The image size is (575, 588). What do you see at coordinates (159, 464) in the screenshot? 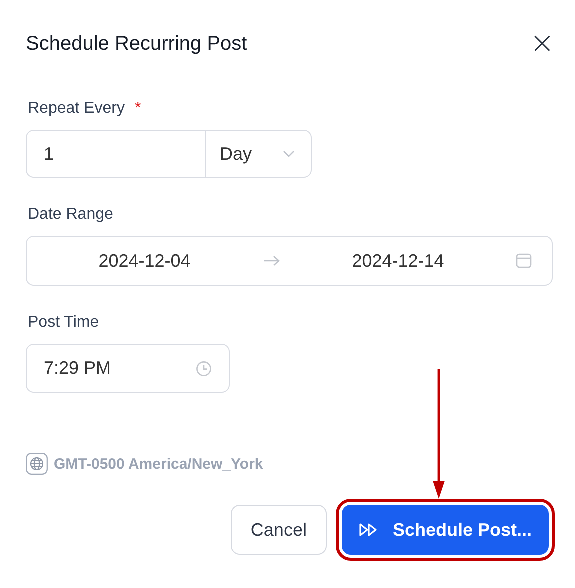
I see `timezone-label: GMT-0500 America/New_York` at bounding box center [159, 464].